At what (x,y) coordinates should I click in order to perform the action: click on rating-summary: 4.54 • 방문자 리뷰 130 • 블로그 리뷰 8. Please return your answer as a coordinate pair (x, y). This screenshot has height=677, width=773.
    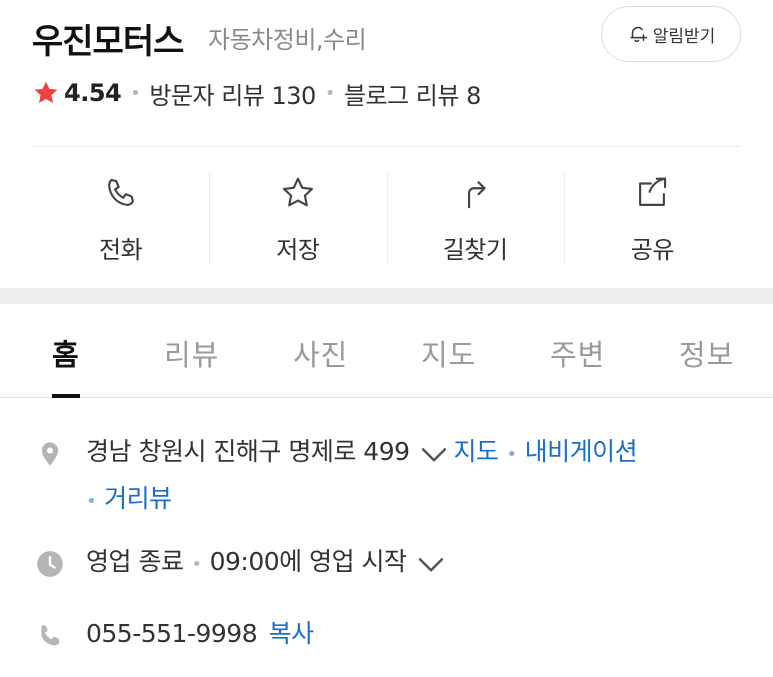
    Looking at the image, I should click on (256, 93).